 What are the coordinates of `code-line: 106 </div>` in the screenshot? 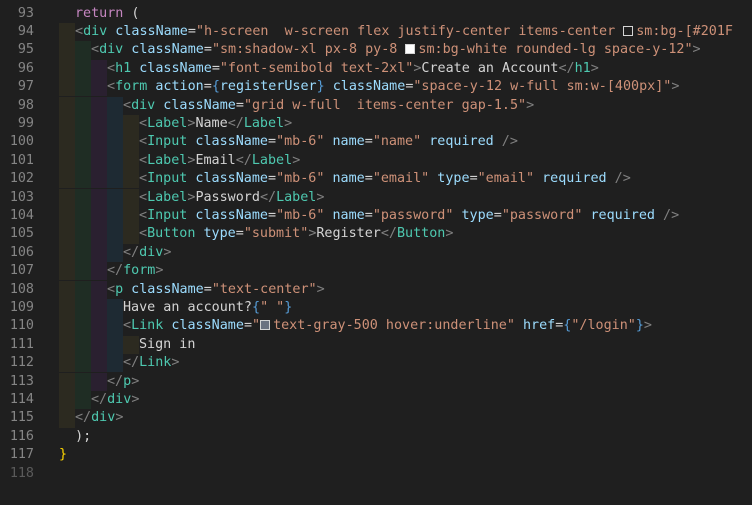 It's located at (376, 253).